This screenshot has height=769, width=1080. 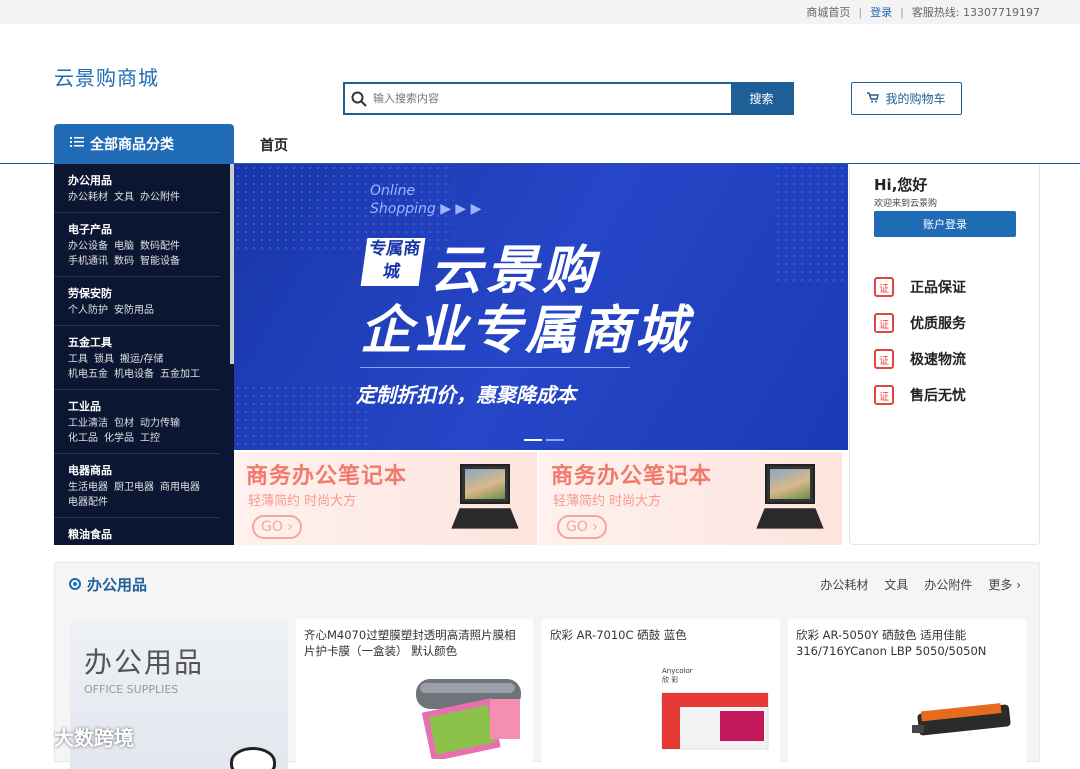 What do you see at coordinates (137, 422) in the screenshot?
I see `category-item: 工业品 工业清洁 包材 动力传输化工品 化学品 工控` at bounding box center [137, 422].